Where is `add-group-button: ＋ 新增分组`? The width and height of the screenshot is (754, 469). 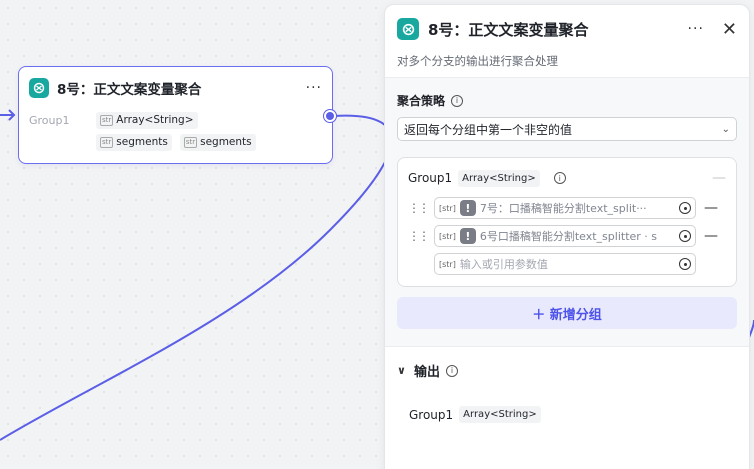
add-group-button: ＋ 新增分组 is located at coordinates (567, 313).